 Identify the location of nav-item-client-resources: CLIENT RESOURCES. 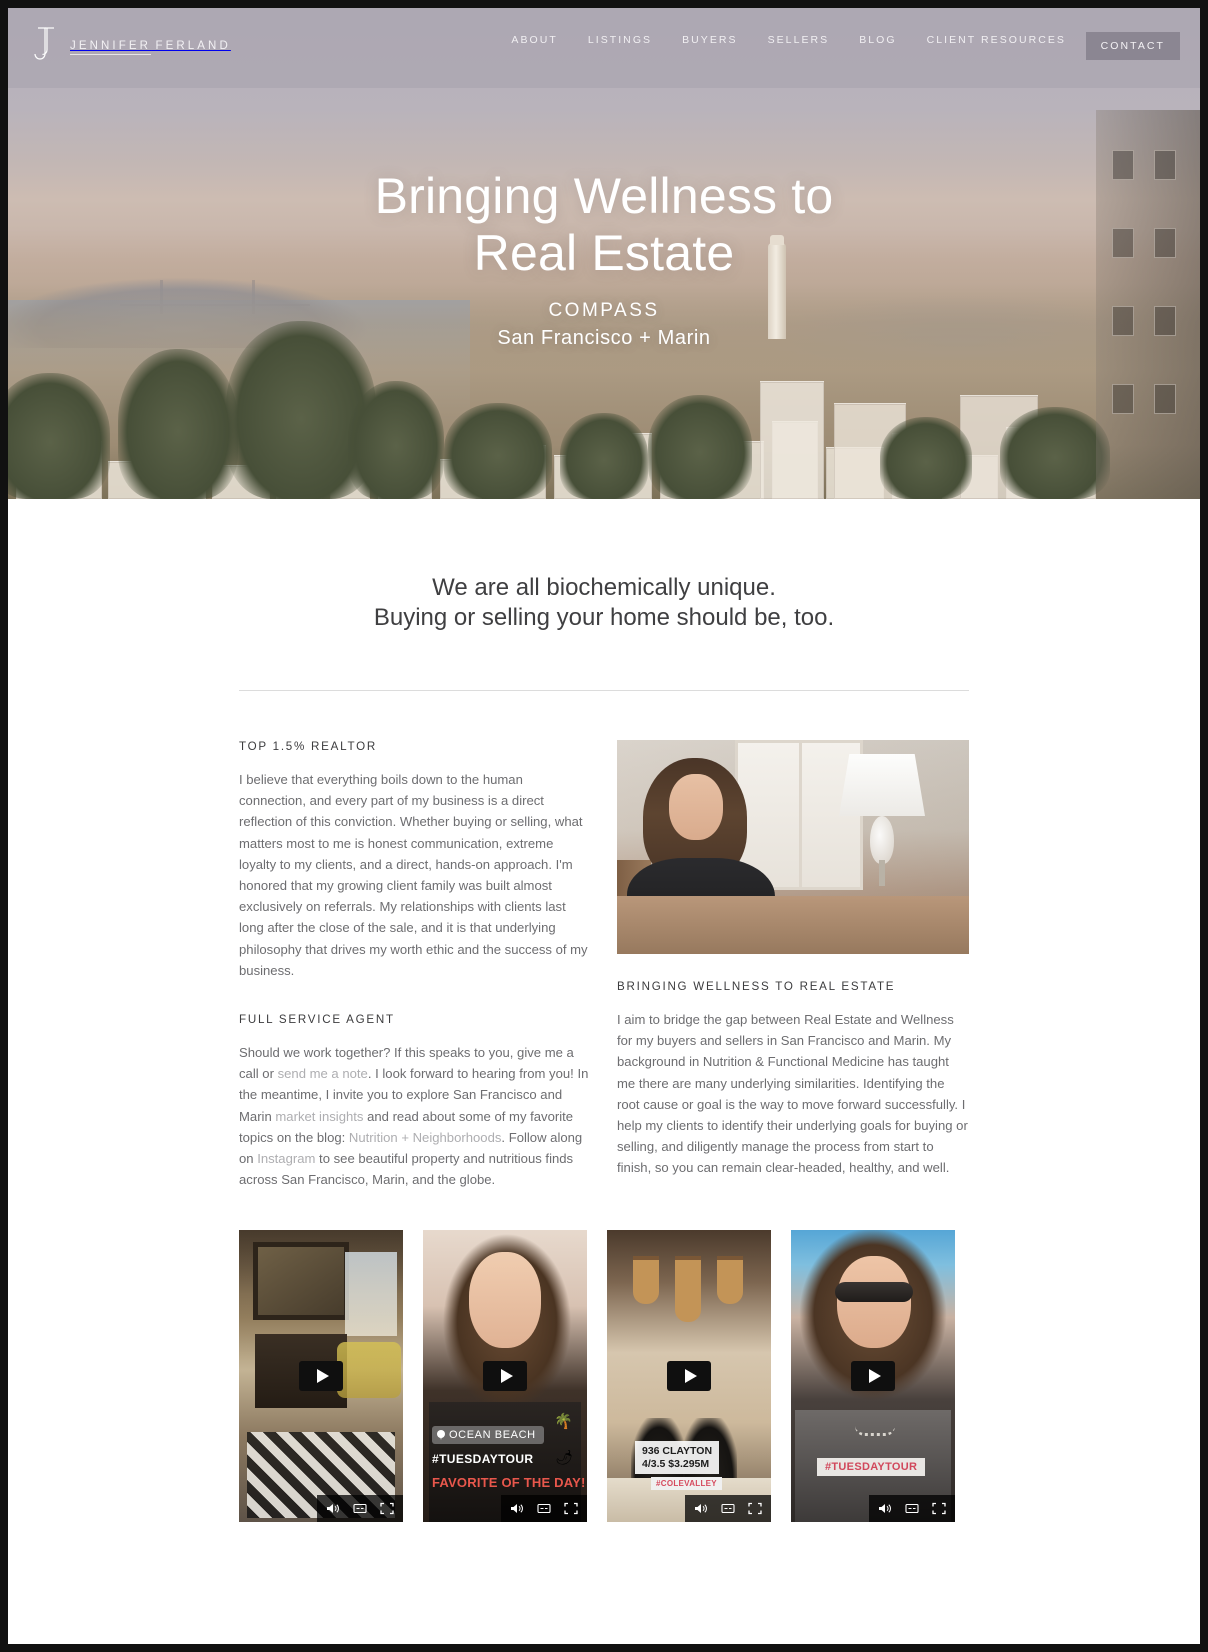
(996, 40).